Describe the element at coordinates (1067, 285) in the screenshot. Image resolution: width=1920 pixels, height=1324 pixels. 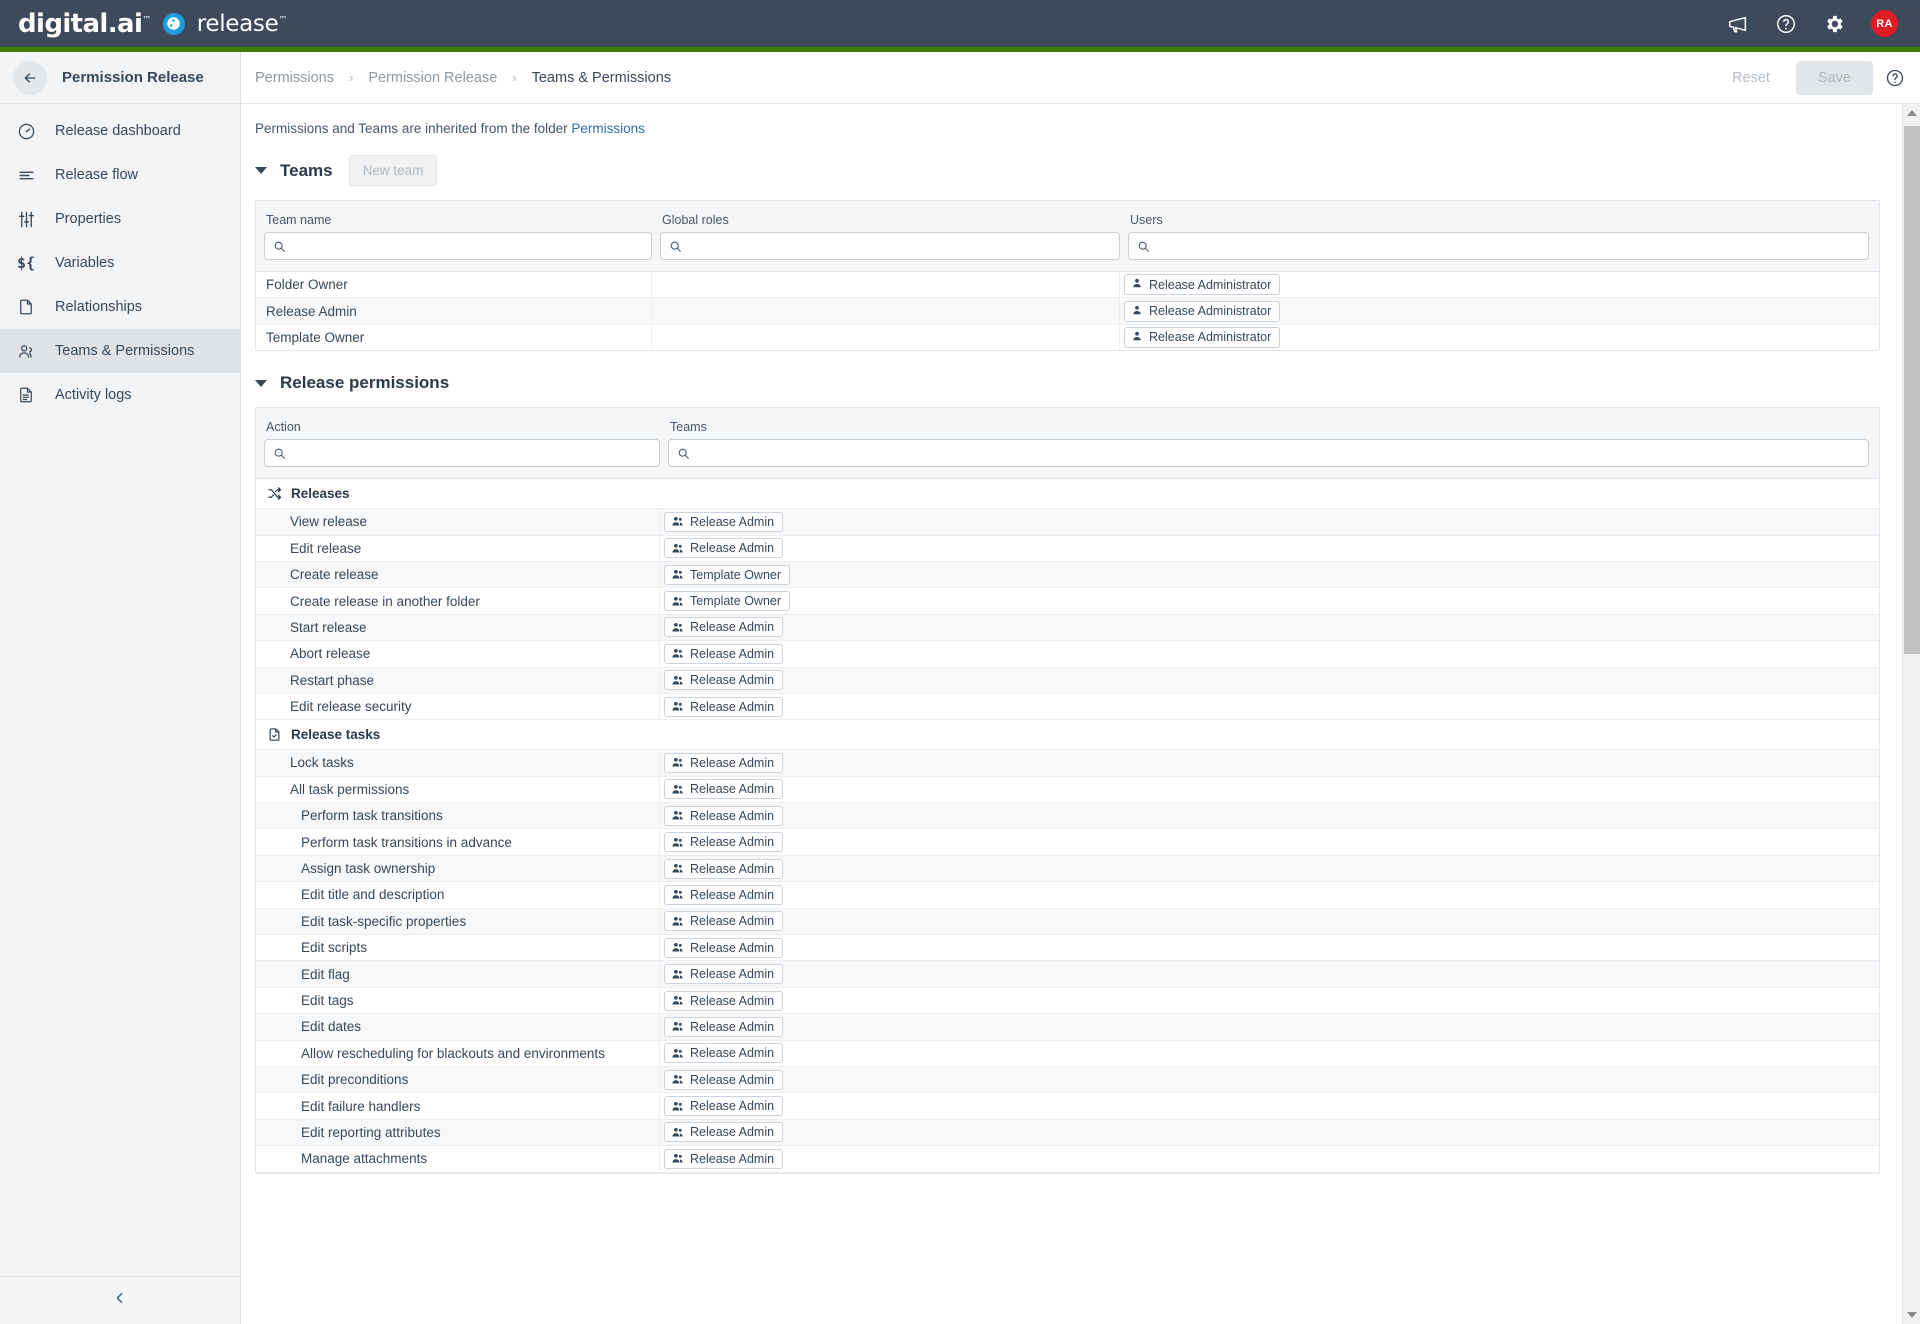
I see `table-row: Folder Owner Release Administrator` at that location.